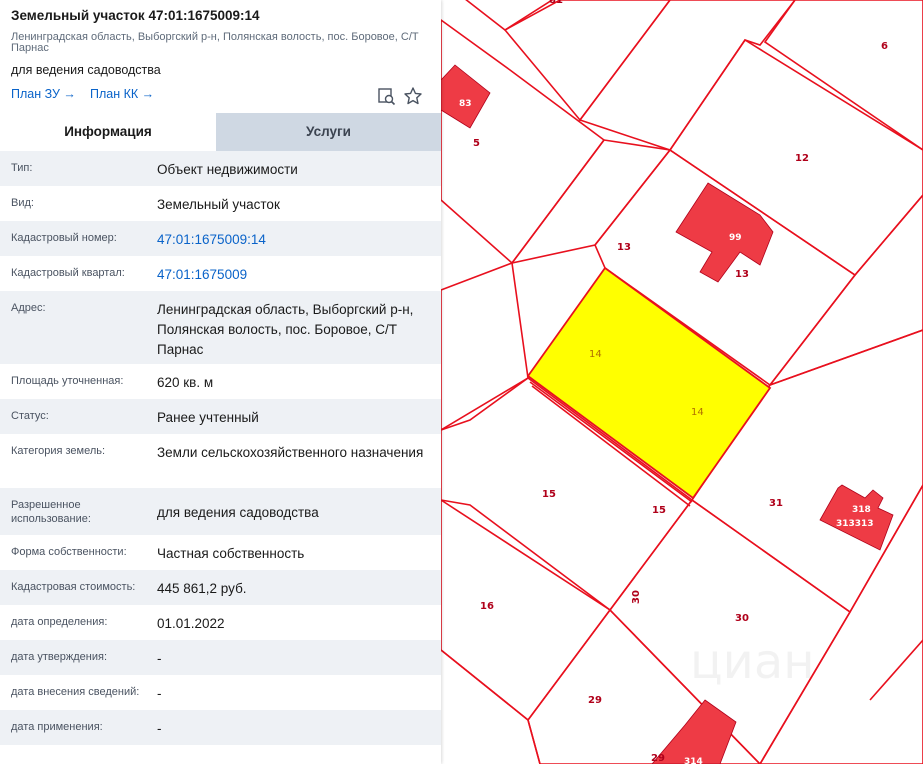 This screenshot has width=923, height=764. I want to click on tab-info: Информация, so click(108, 132).